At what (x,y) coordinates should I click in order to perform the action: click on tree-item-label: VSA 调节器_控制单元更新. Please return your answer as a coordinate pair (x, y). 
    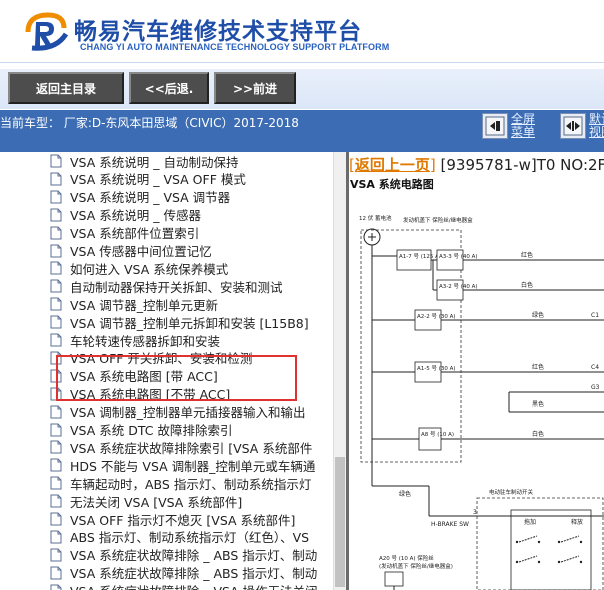
    Looking at the image, I should click on (144, 304).